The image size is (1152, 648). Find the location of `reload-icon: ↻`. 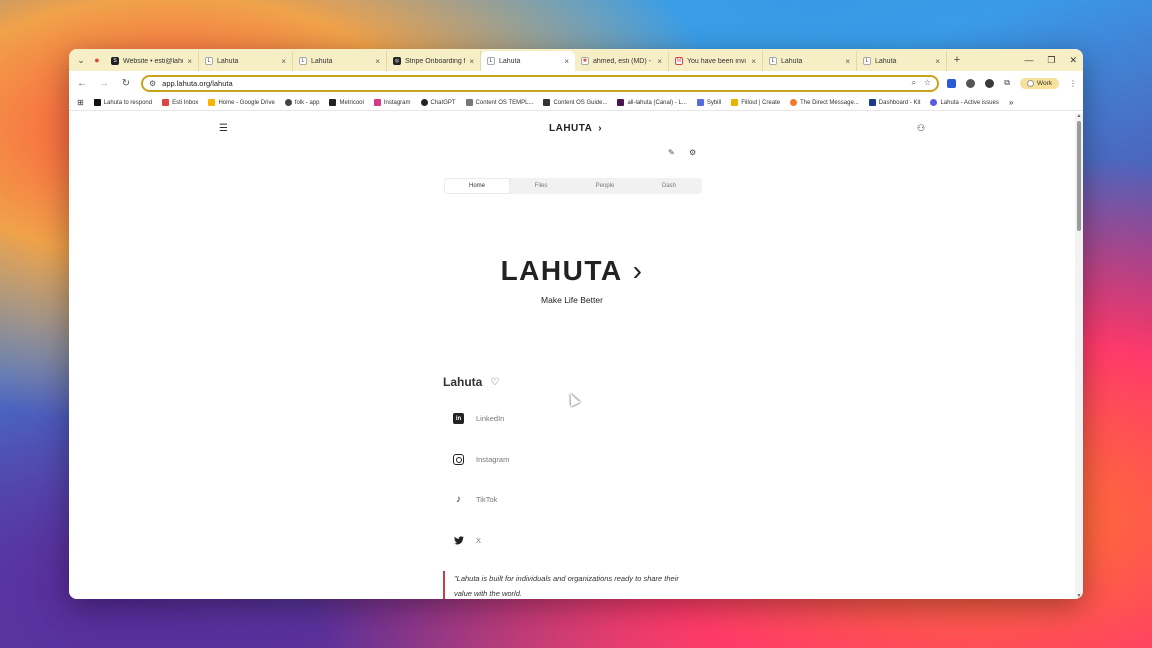

reload-icon: ↻ is located at coordinates (126, 83).